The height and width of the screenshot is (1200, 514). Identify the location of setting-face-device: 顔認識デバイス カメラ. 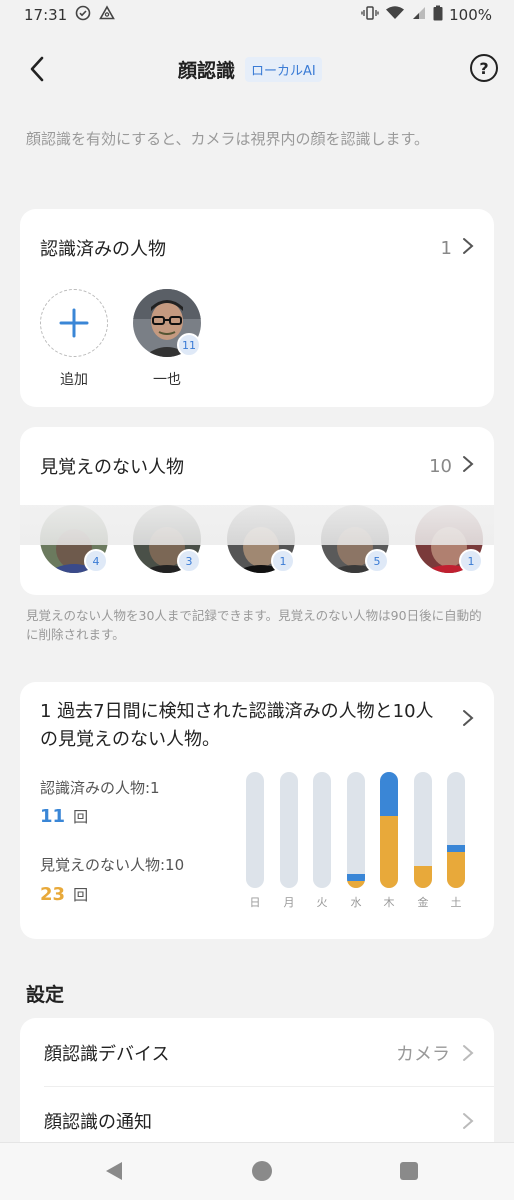
(259, 1053).